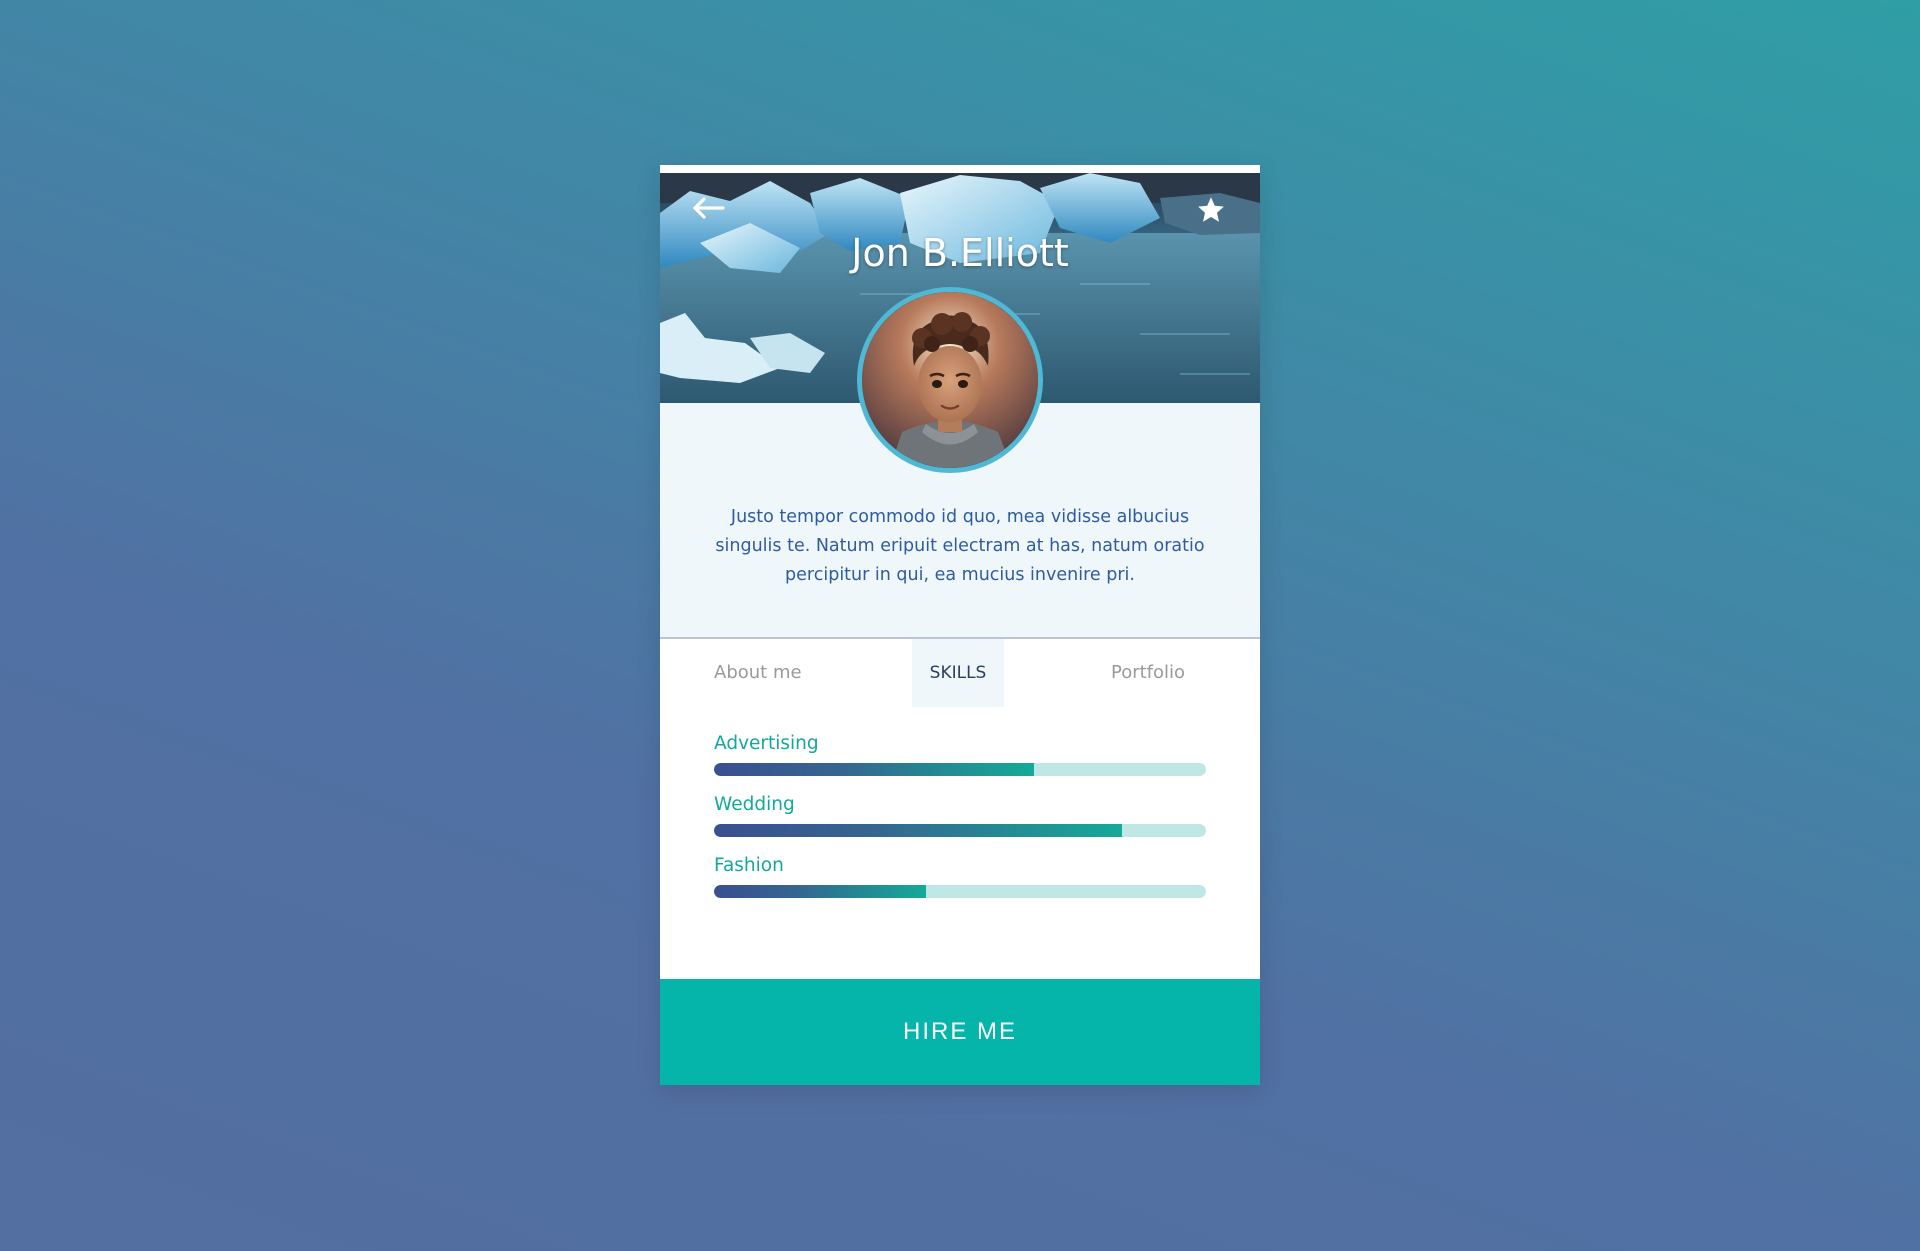  I want to click on skill-bar-advertising, so click(874, 769).